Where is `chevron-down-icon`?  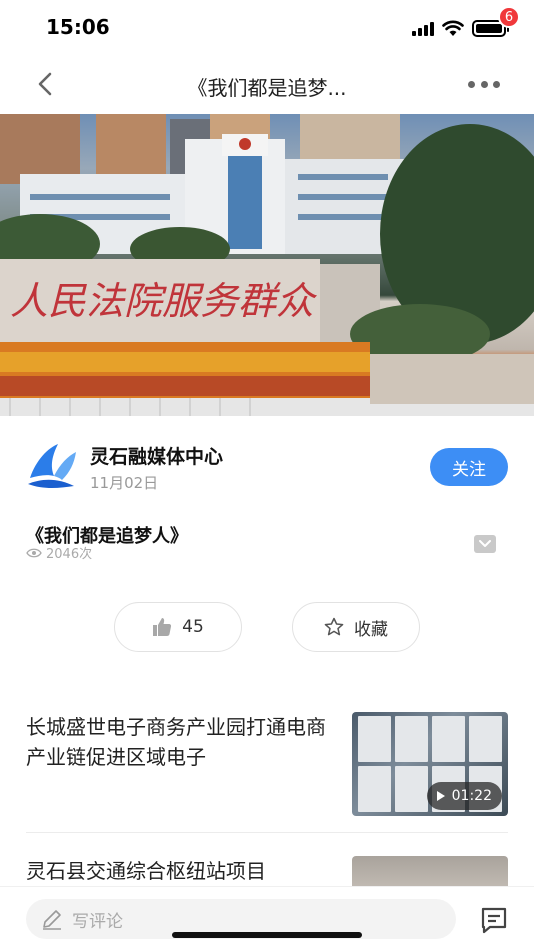
chevron-down-icon is located at coordinates (485, 543).